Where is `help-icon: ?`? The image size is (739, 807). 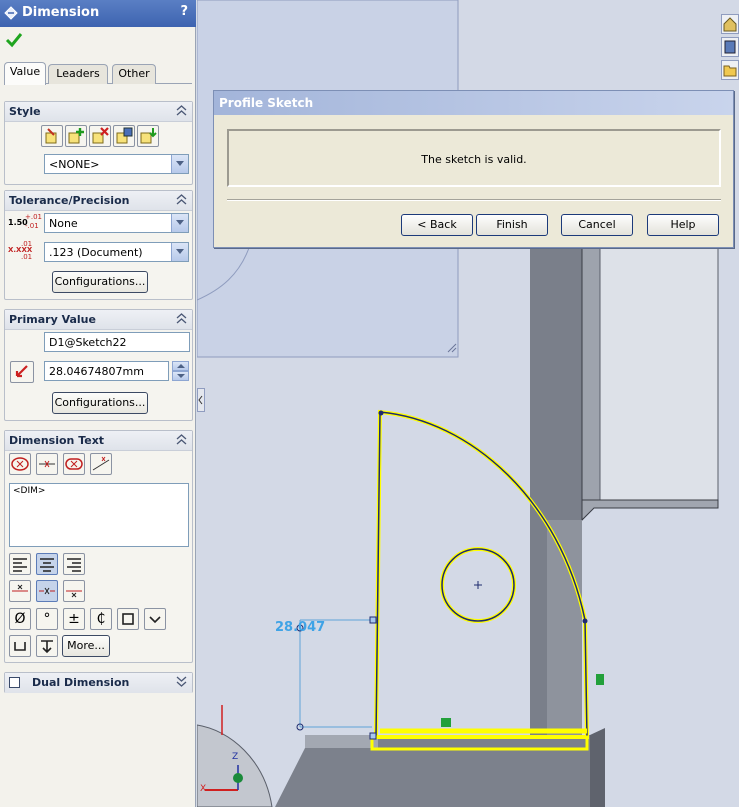
help-icon: ? is located at coordinates (184, 11).